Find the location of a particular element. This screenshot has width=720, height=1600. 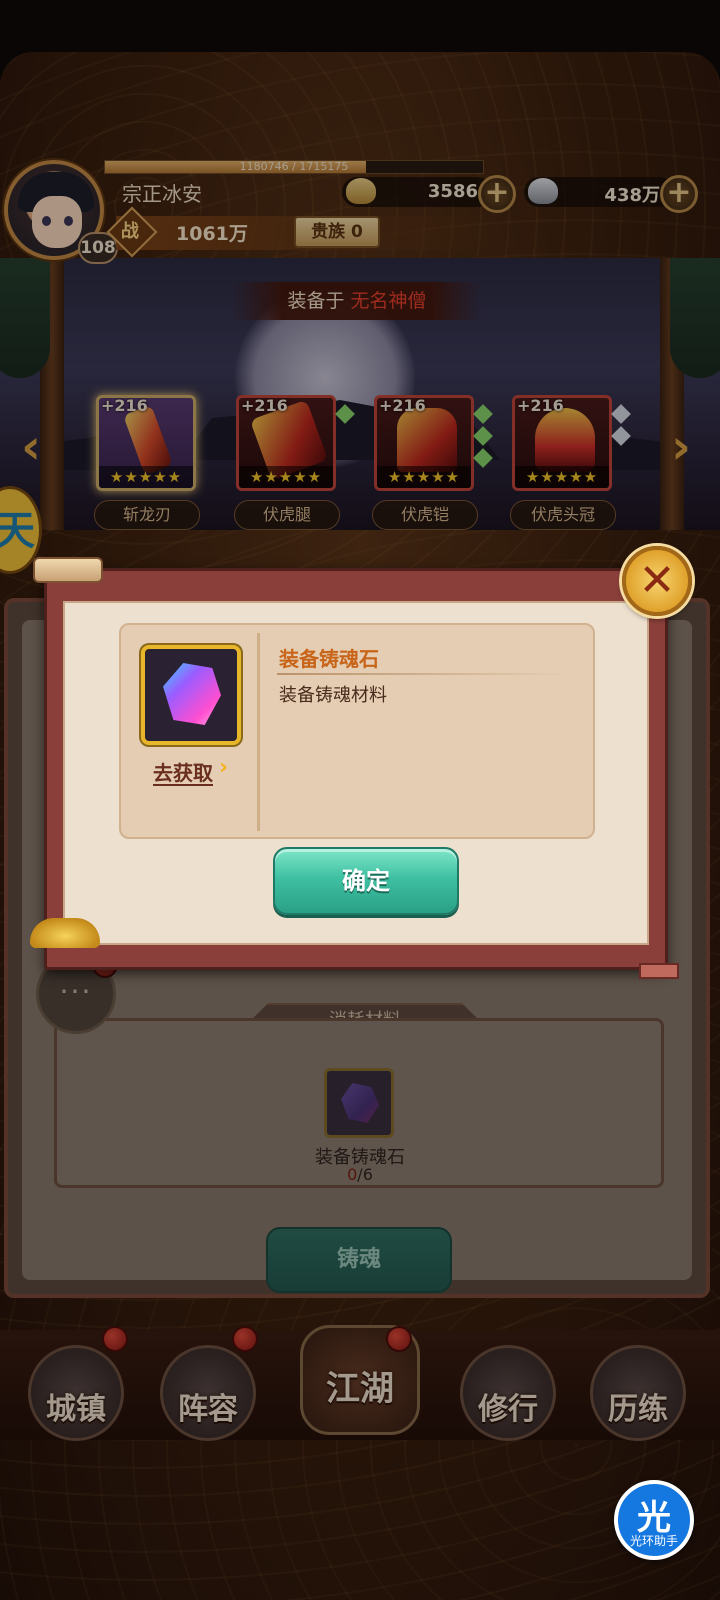

equipment-slot-legs: +216 ★★★★★ is located at coordinates (295, 445).